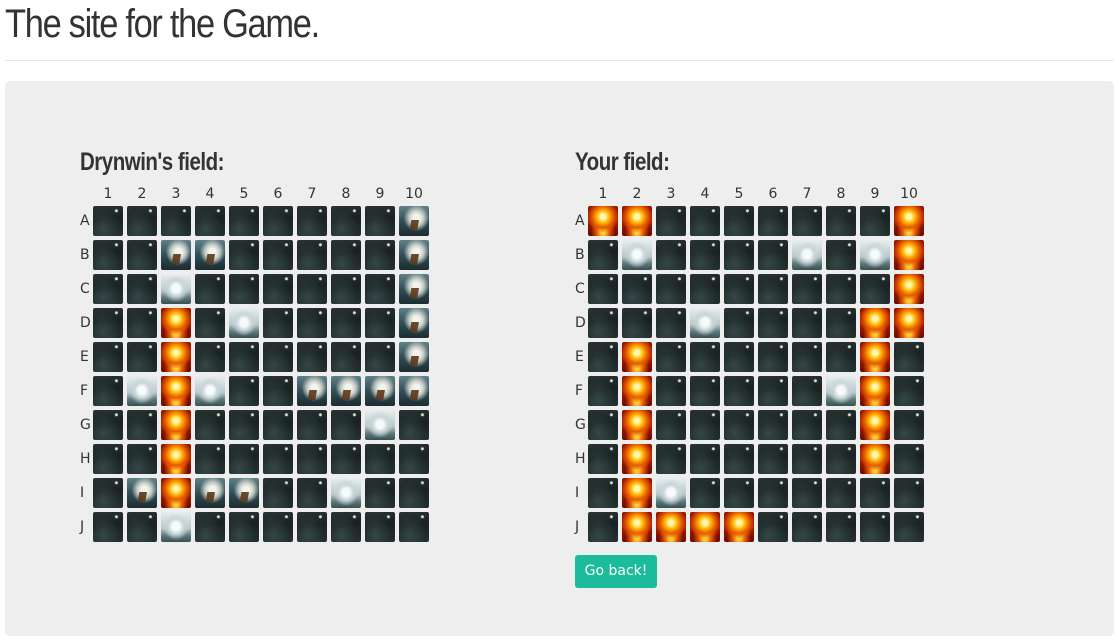 The height and width of the screenshot is (641, 1119). Describe the element at coordinates (616, 571) in the screenshot. I see `go-back-button: Go back!` at that location.